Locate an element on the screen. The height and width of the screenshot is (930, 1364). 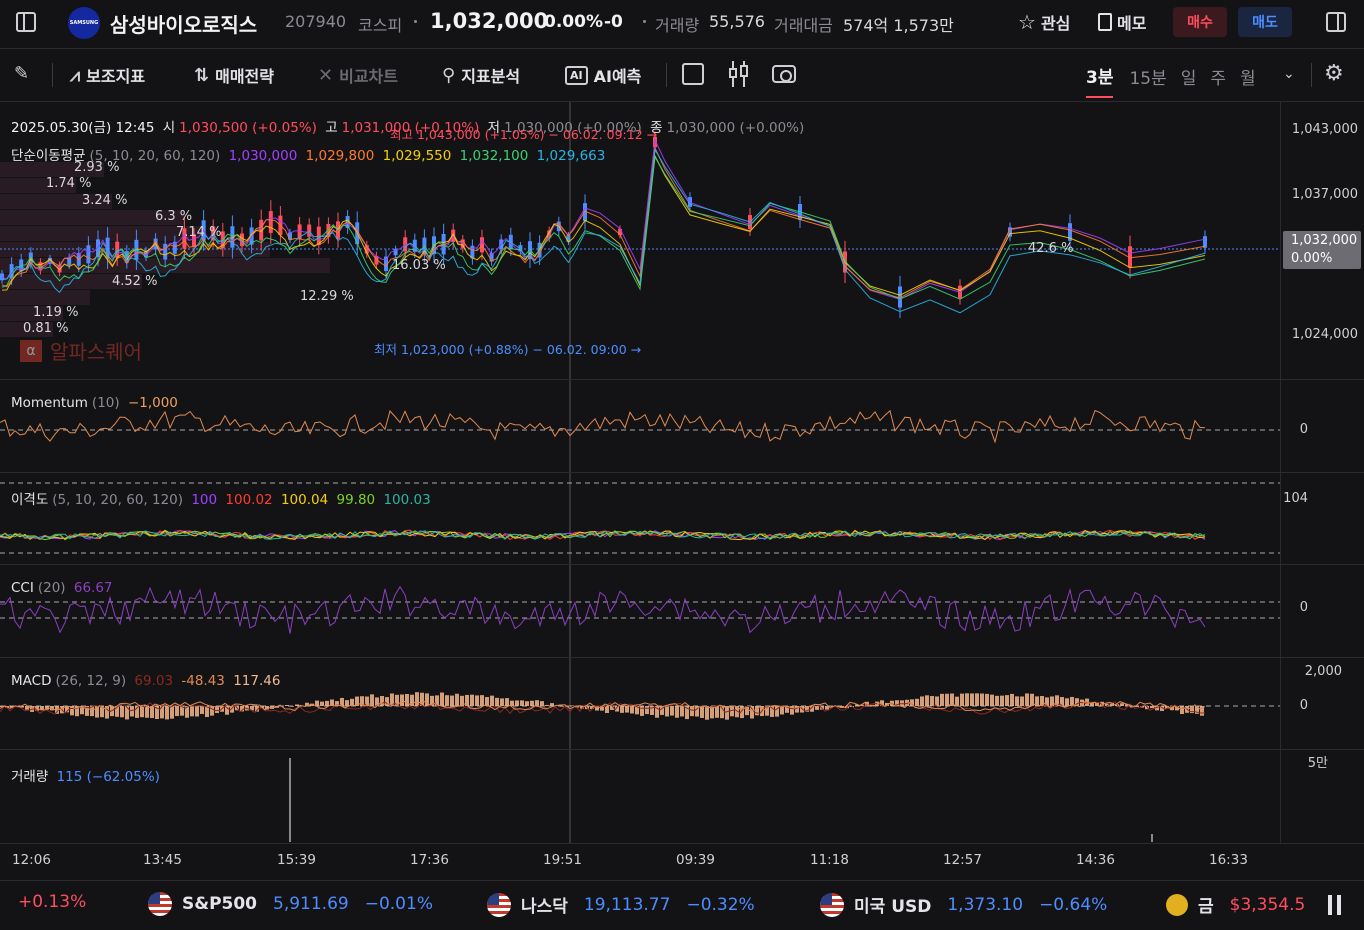
volume-value: 55,576 is located at coordinates (737, 21).